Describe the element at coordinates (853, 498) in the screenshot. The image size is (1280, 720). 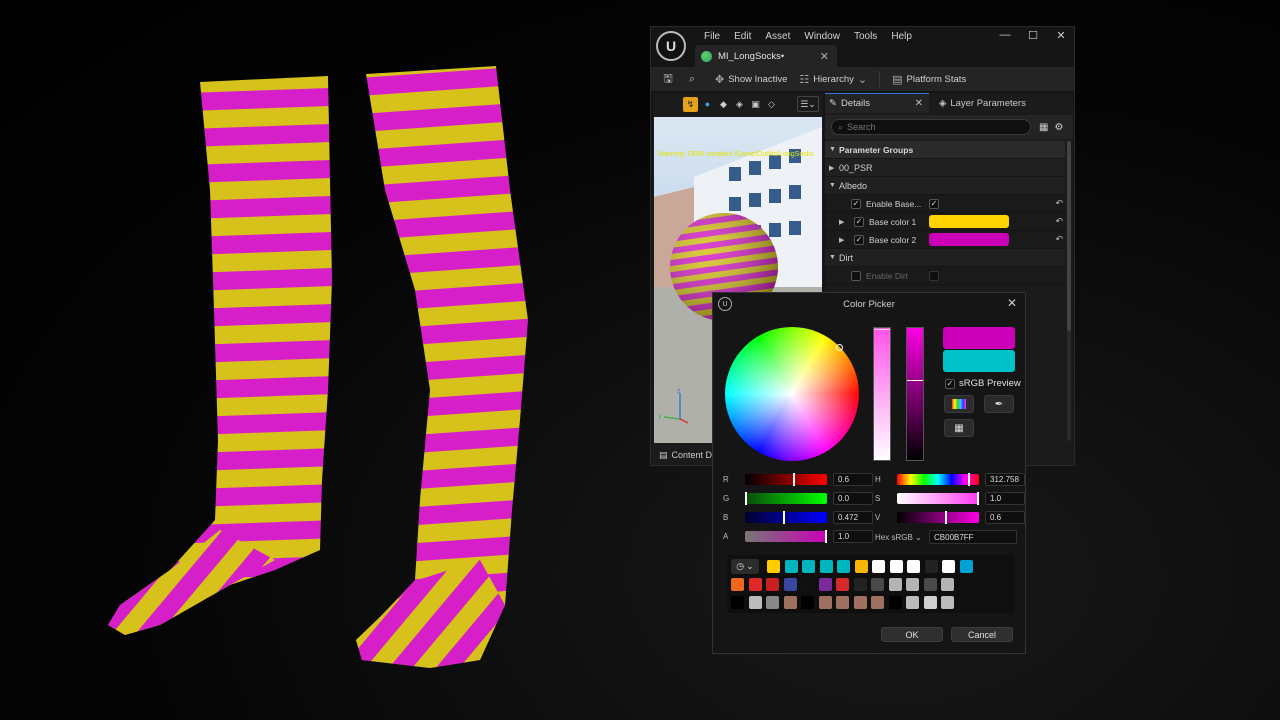
I see `green-value-field: 0.0` at that location.